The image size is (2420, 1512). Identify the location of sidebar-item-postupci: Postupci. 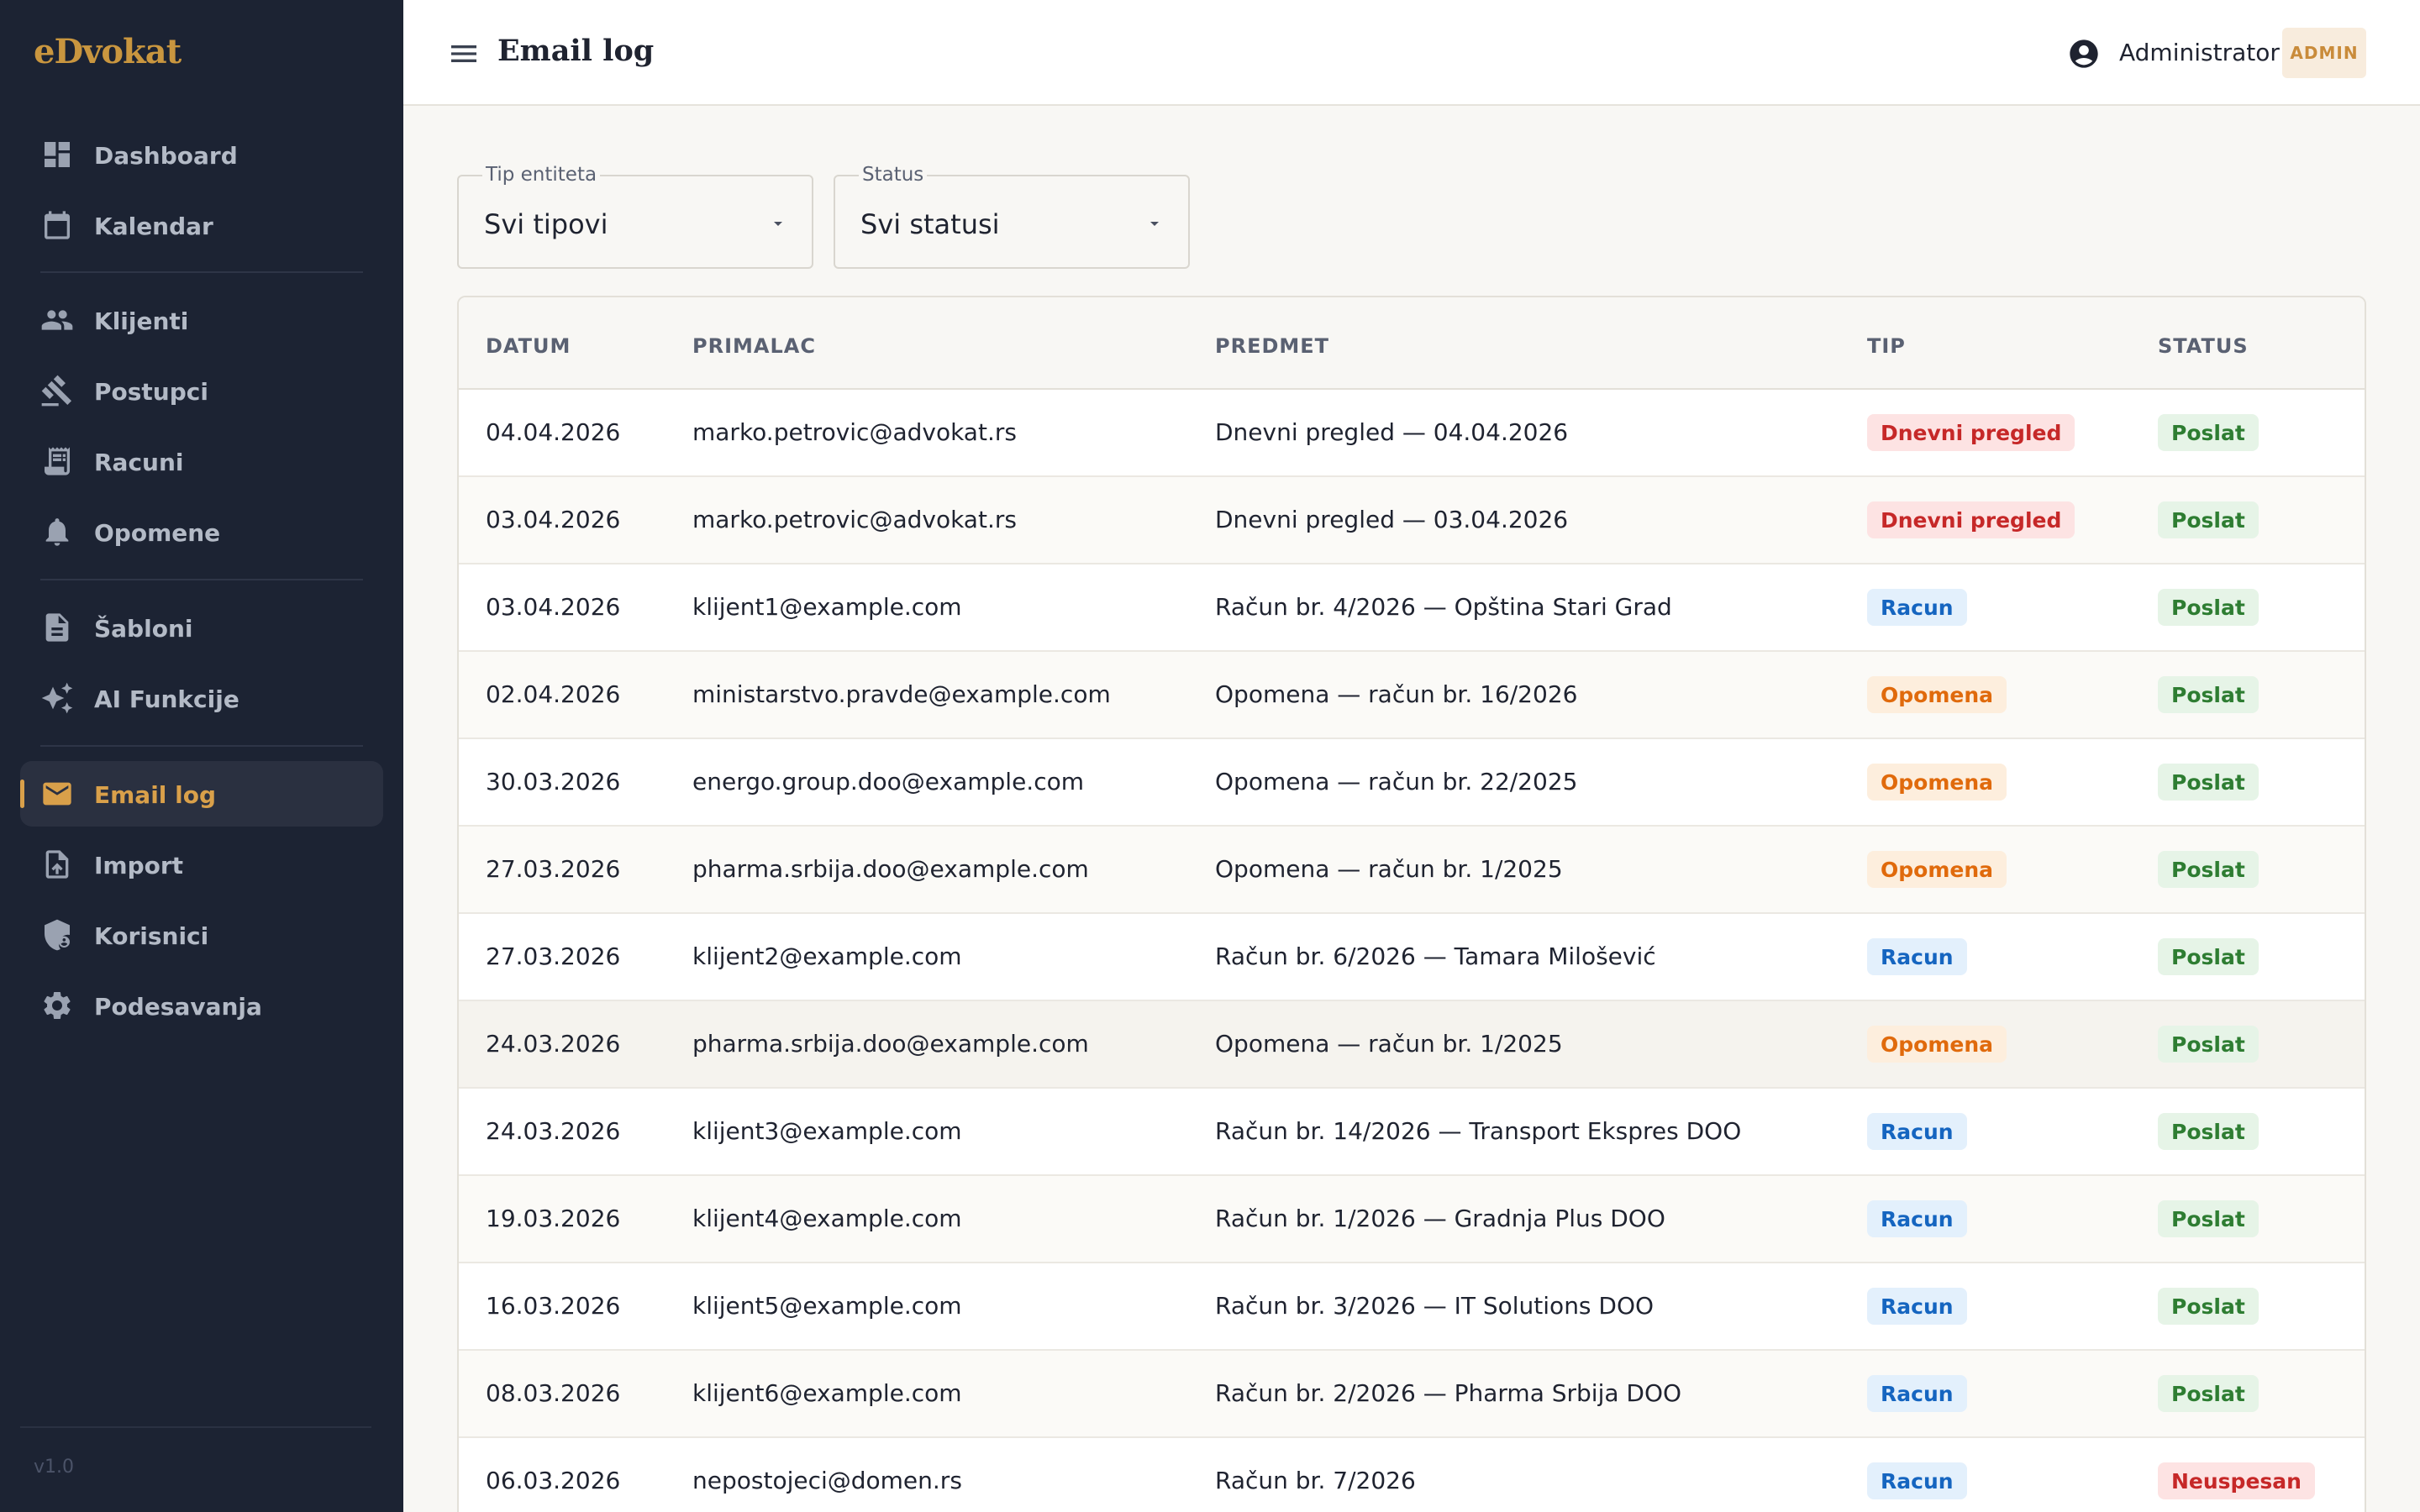
(202, 390).